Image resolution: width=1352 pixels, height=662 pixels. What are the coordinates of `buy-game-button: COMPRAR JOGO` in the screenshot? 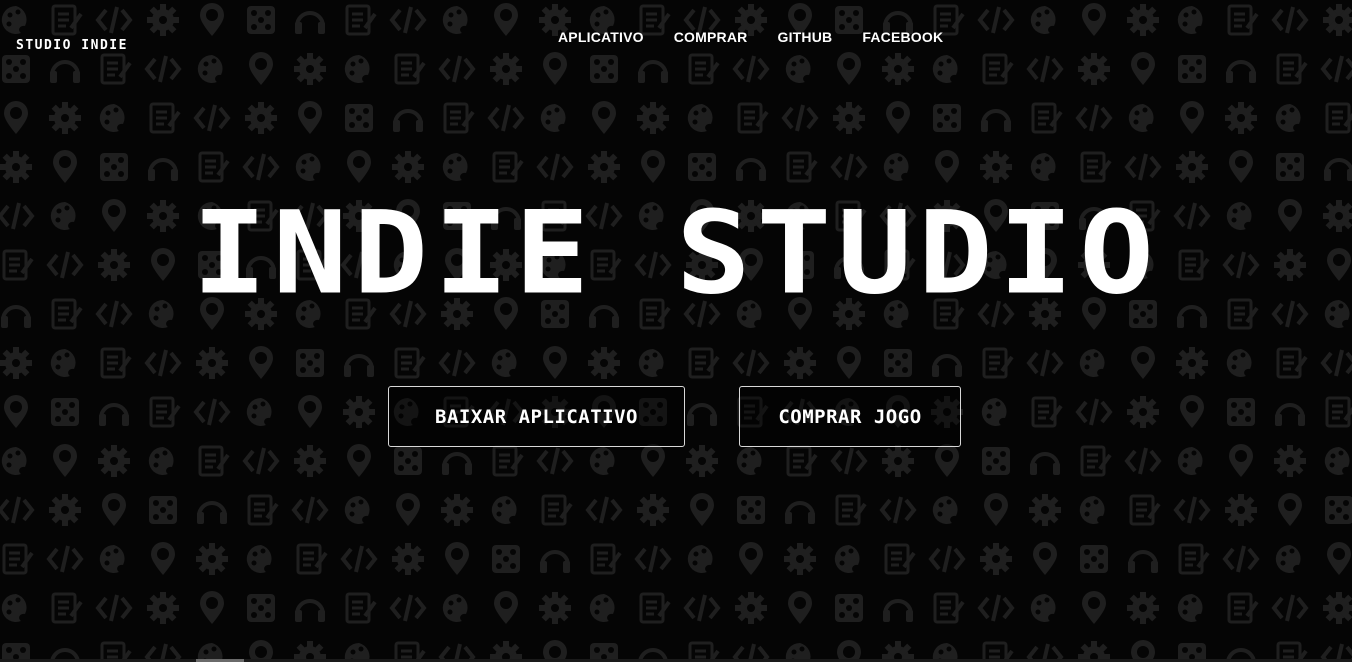 It's located at (850, 416).